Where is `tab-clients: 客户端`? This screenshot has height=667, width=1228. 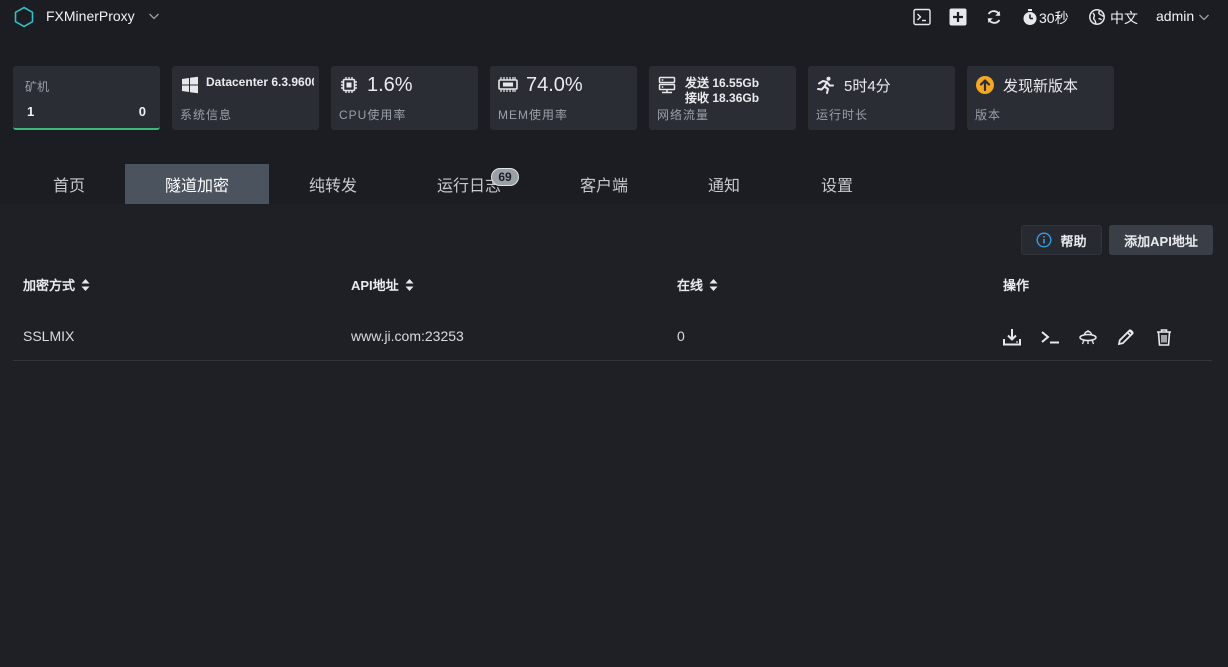
tab-clients: 客户端 is located at coordinates (604, 184).